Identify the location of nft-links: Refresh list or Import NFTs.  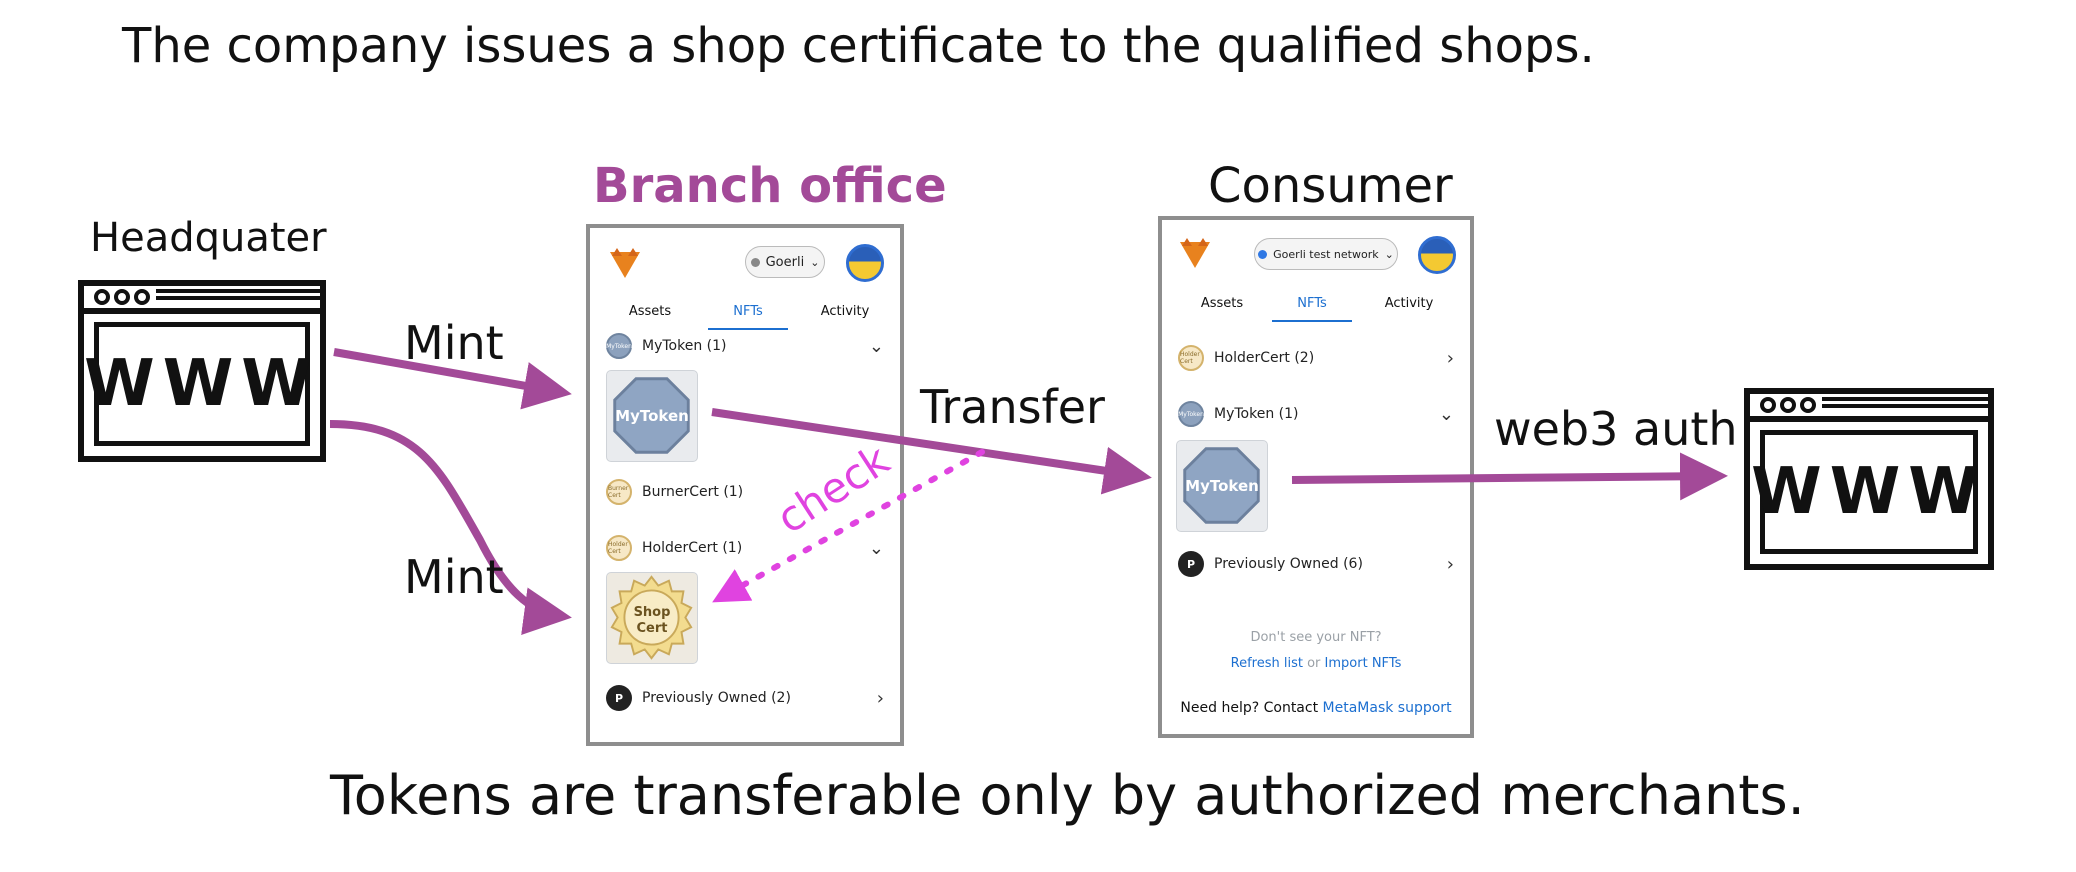
(1316, 663).